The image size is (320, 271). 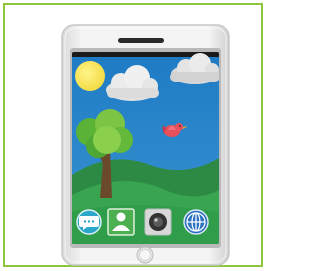 What do you see at coordinates (158, 222) in the screenshot?
I see `camera-icon` at bounding box center [158, 222].